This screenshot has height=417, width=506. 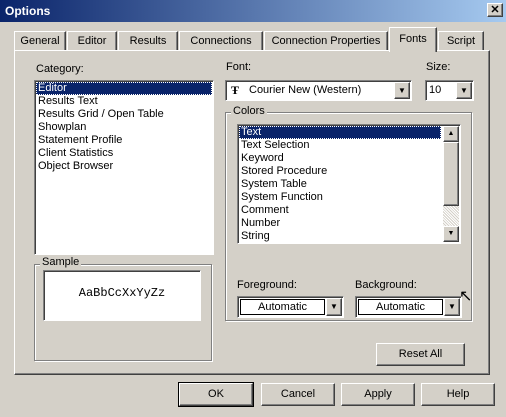 I want to click on font-dropdown-button: ▼, so click(x=402, y=90).